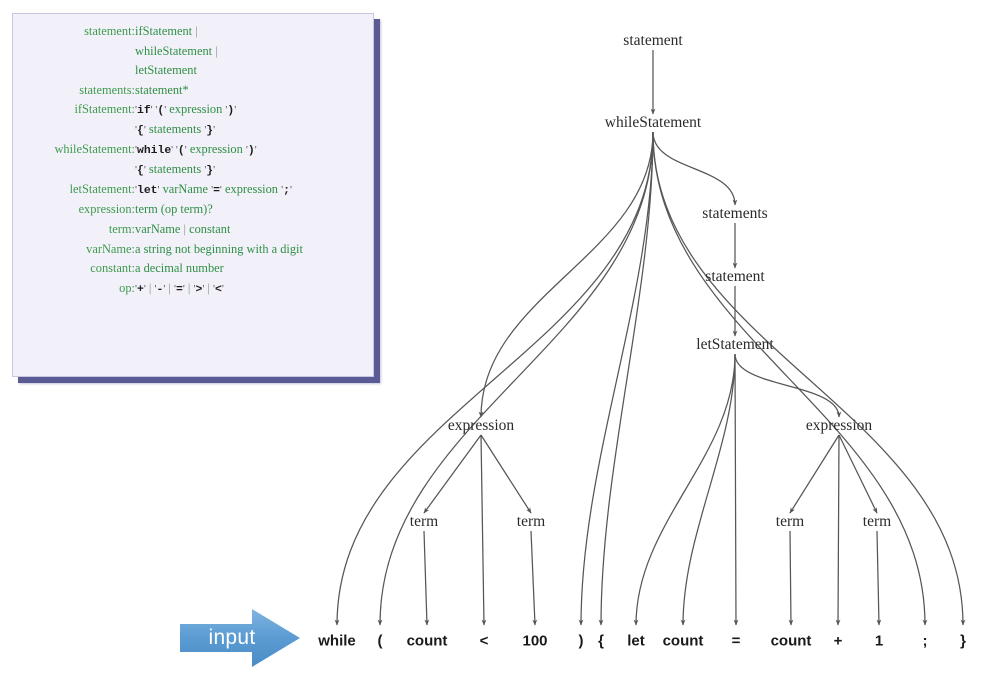 This screenshot has height=688, width=1000. Describe the element at coordinates (531, 521) in the screenshot. I see `tree-node-term_l2: term` at that location.